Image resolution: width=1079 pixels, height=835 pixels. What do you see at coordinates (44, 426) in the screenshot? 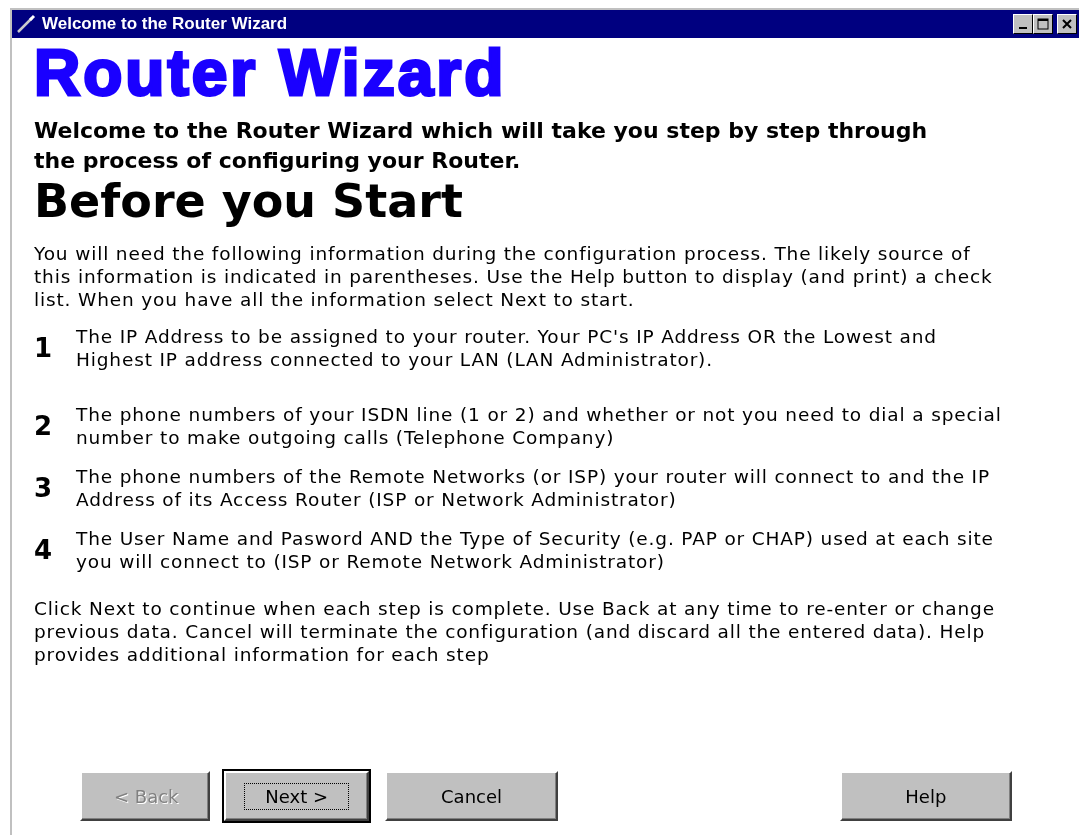
I see `step-number: 2` at bounding box center [44, 426].